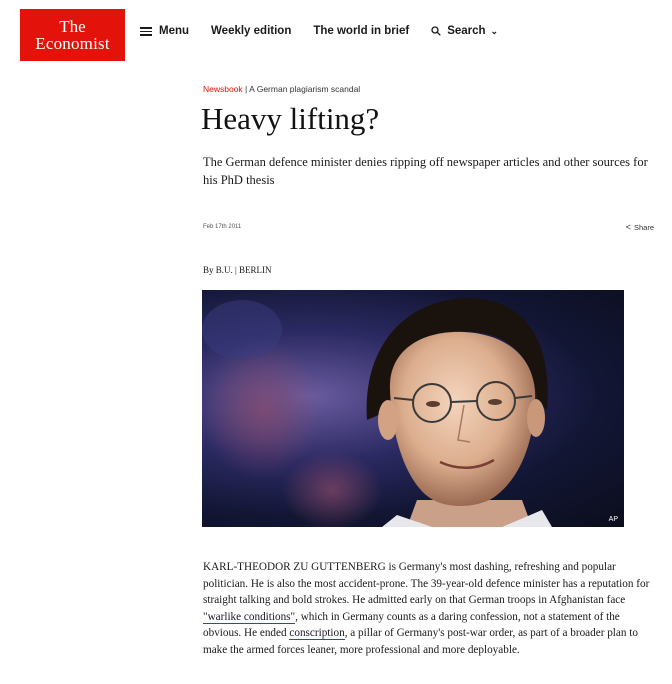 The width and height of the screenshot is (672, 684). I want to click on warlike-conditions-link: "warlike conditions", so click(249, 617).